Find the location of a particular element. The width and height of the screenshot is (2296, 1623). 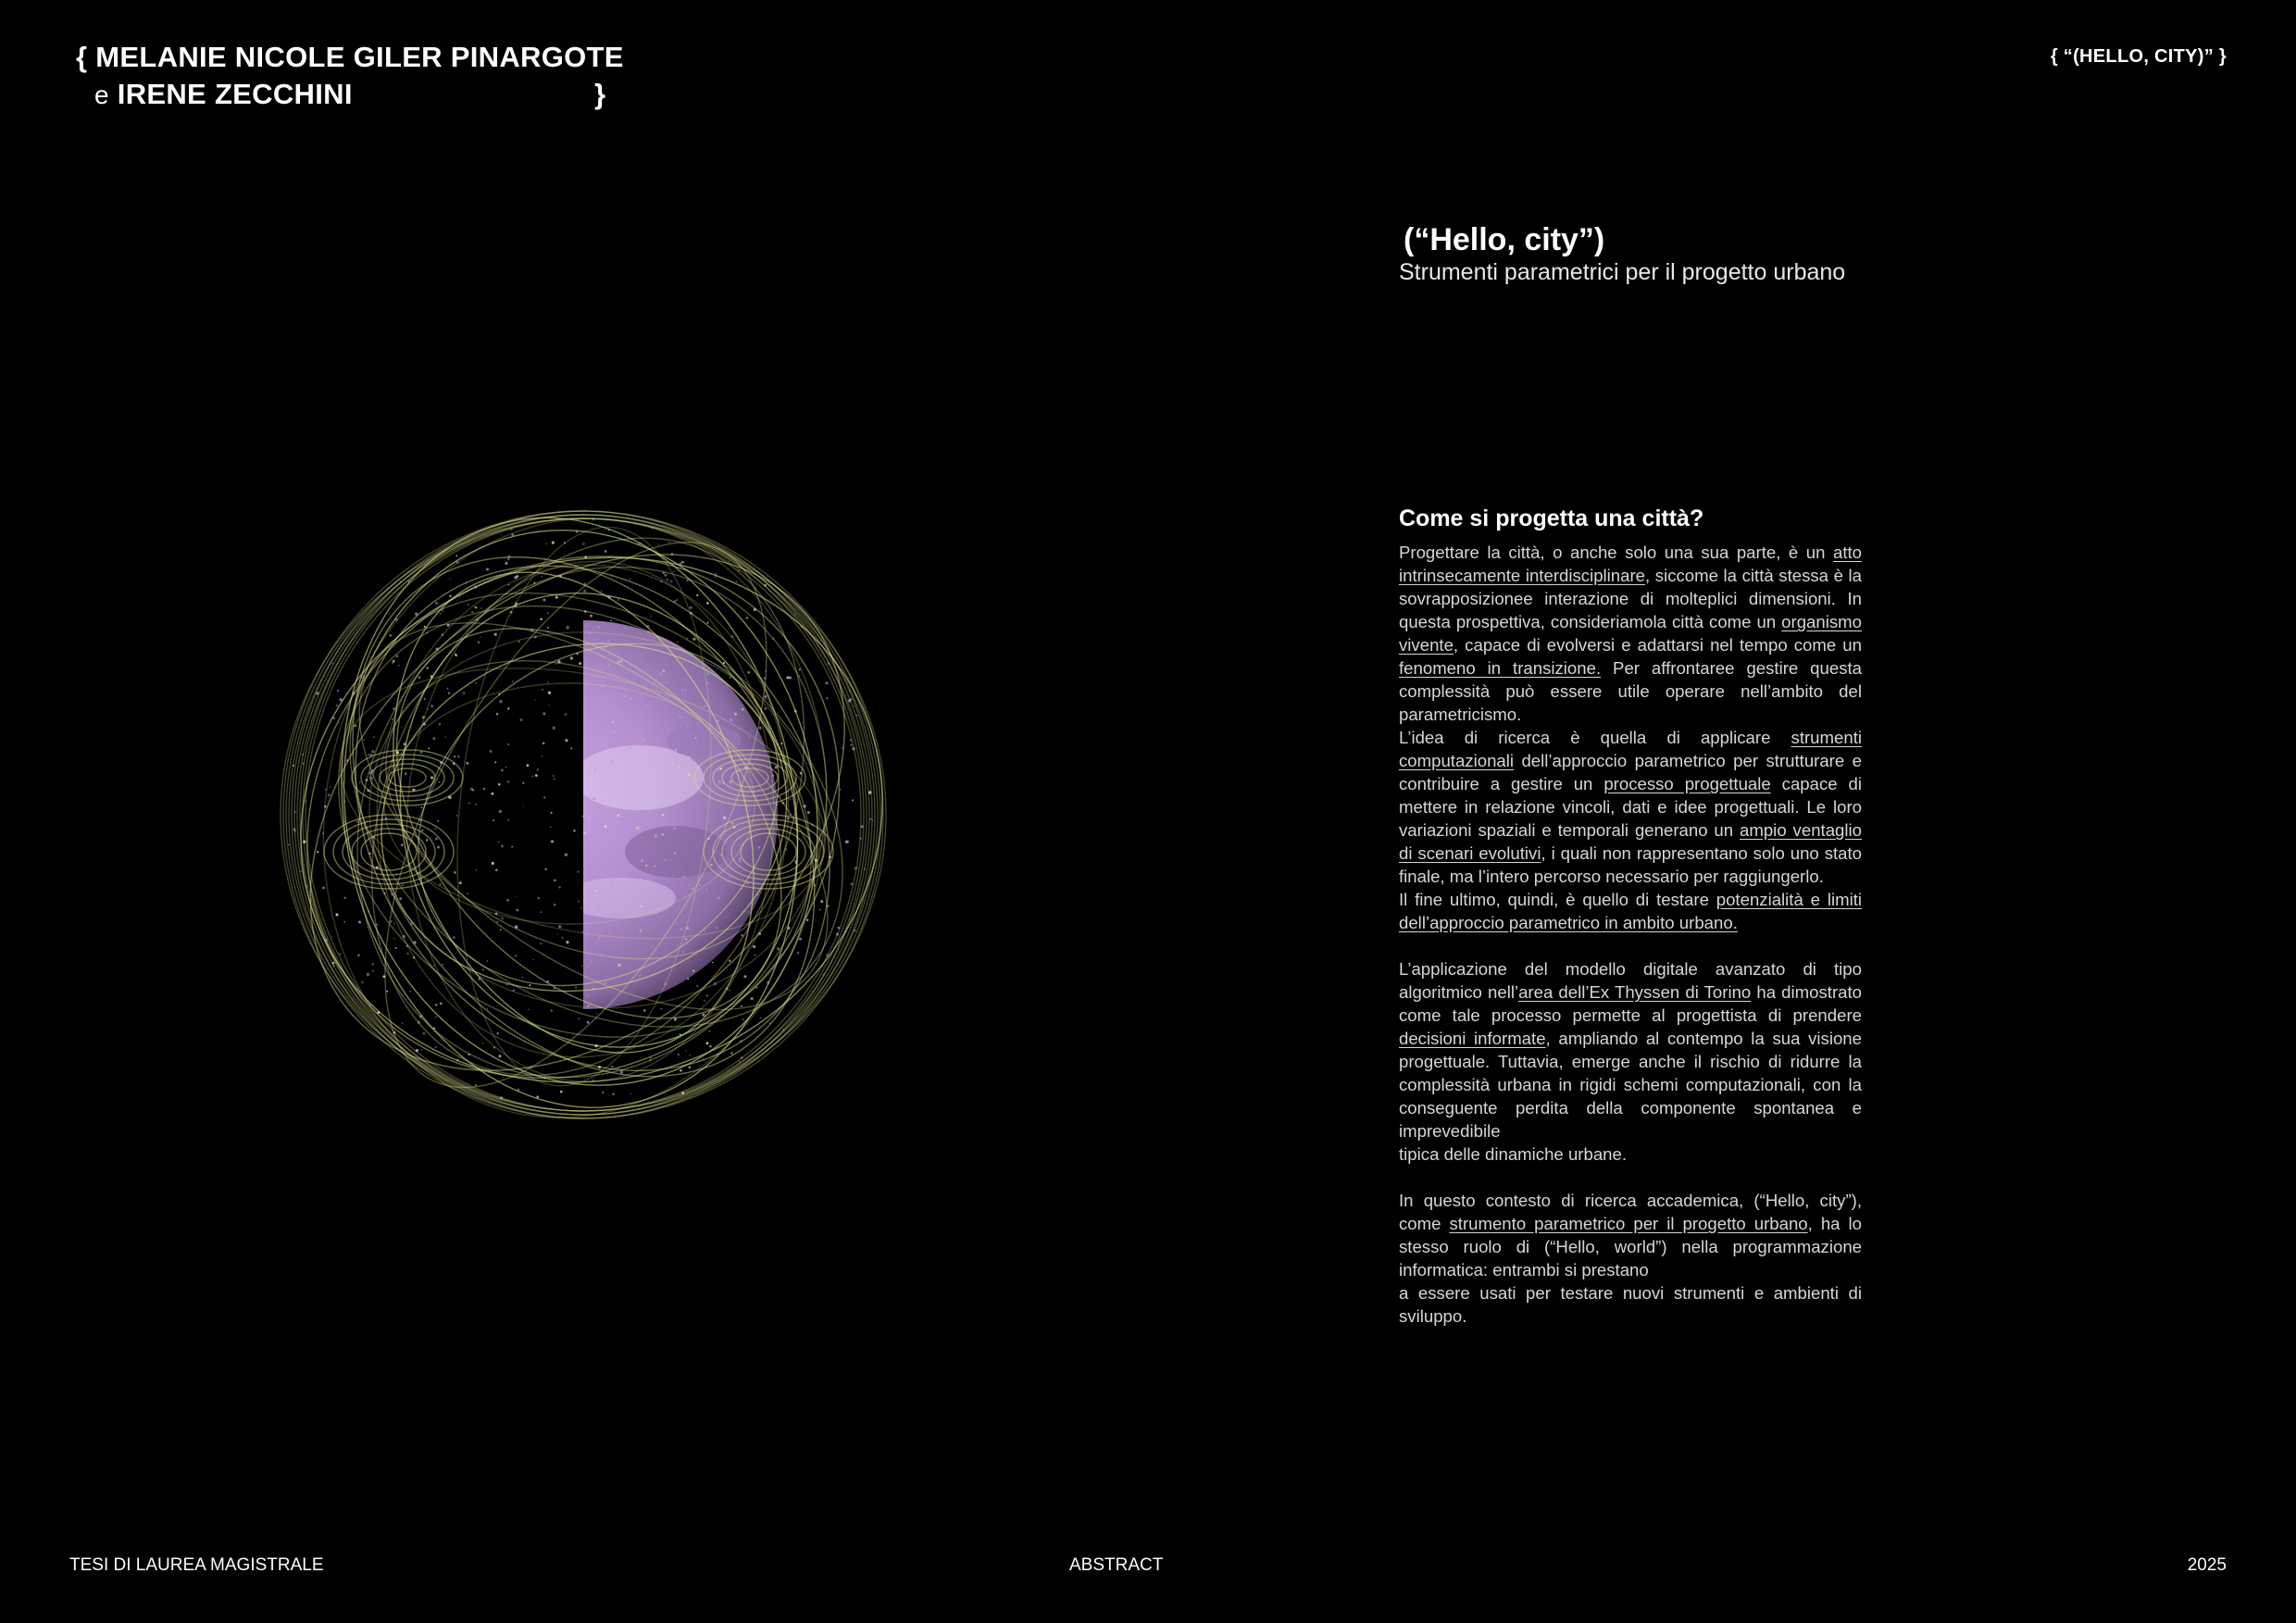

underlined-phrase: organismo vivente is located at coordinates (1630, 634).